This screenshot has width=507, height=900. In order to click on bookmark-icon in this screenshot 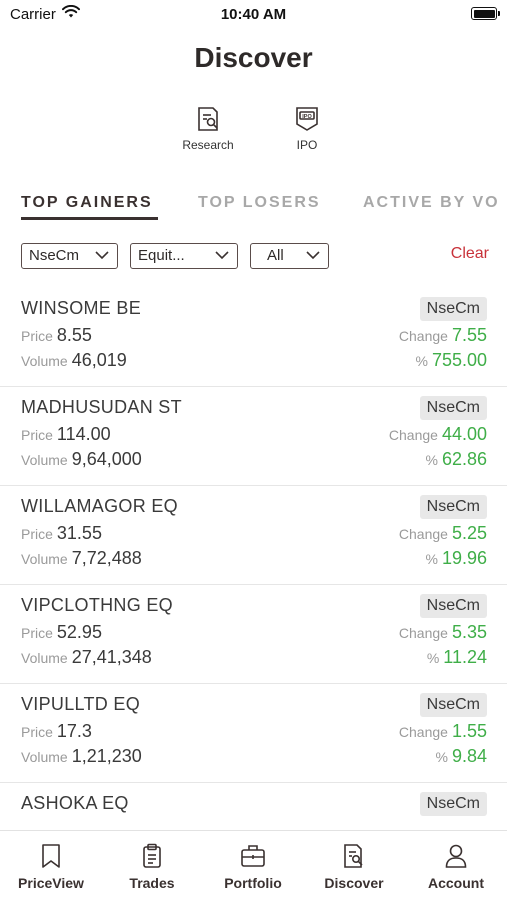, I will do `click(51, 856)`.